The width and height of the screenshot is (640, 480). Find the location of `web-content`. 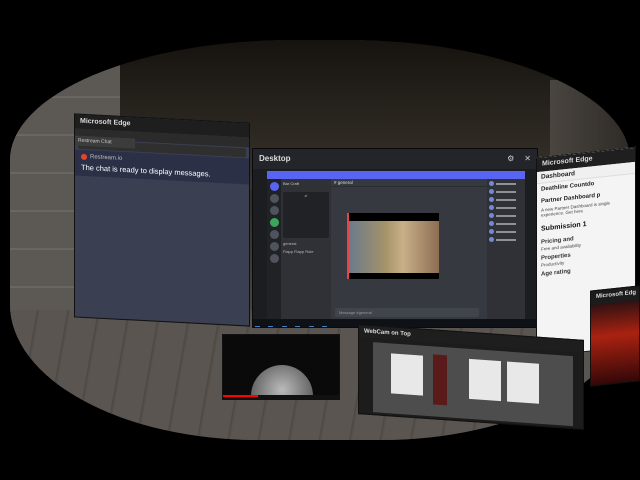

web-content is located at coordinates (615, 343).